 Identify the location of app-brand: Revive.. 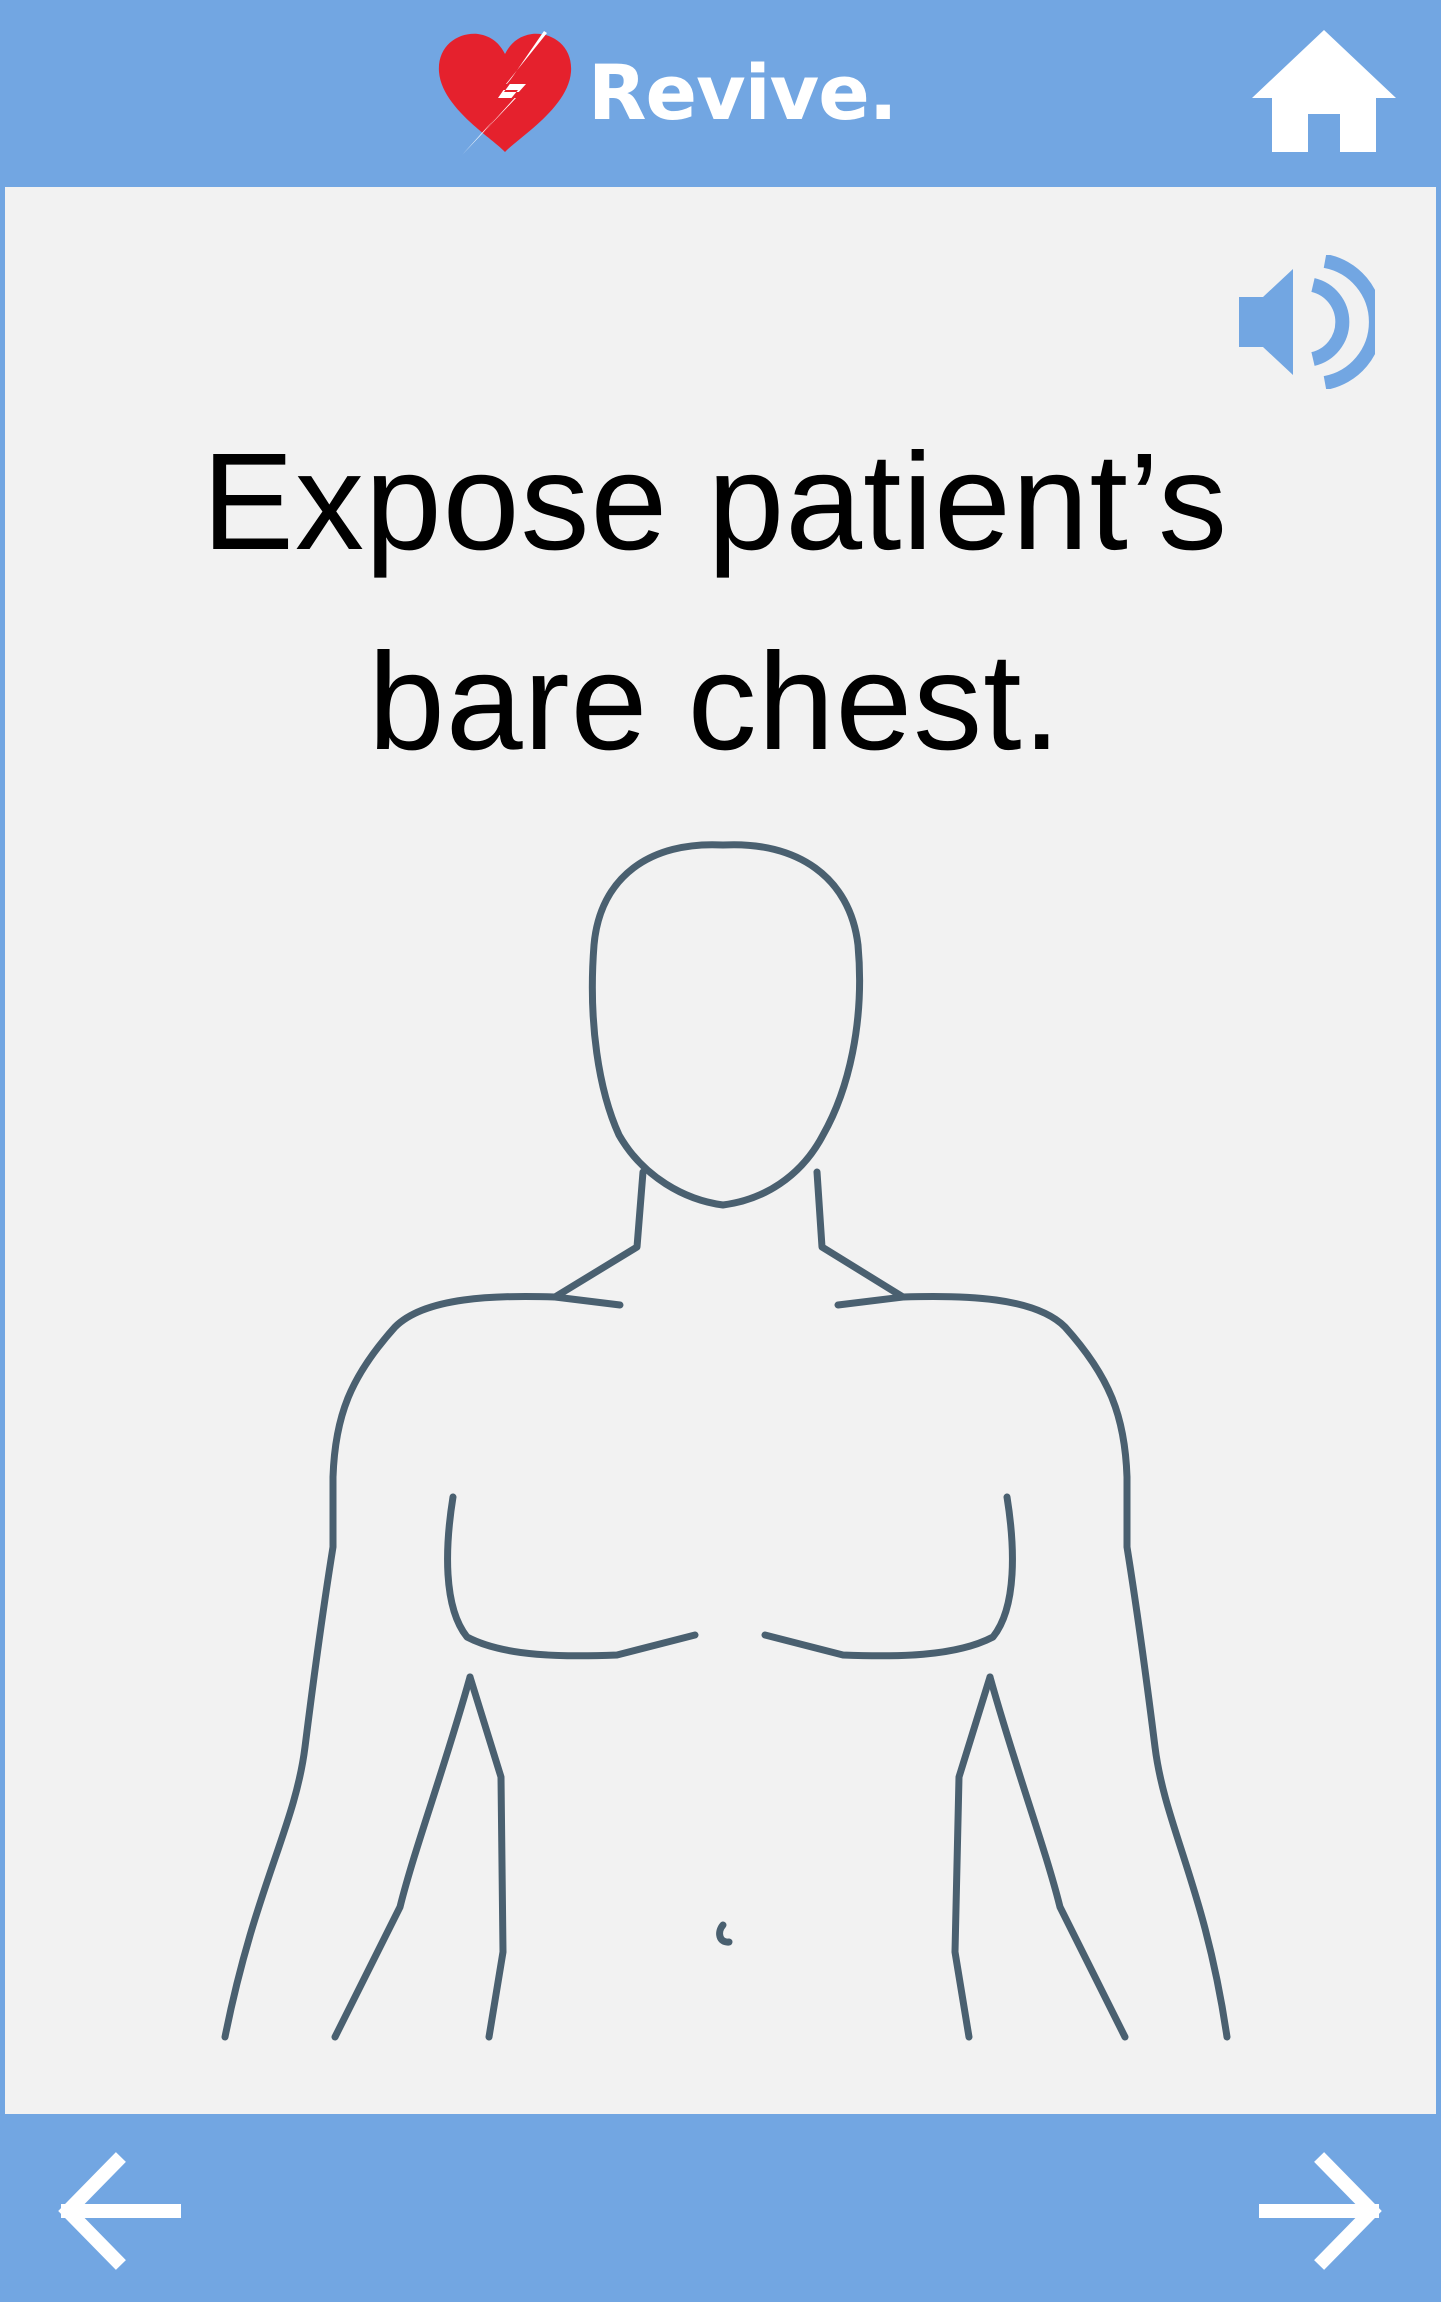
(666, 93).